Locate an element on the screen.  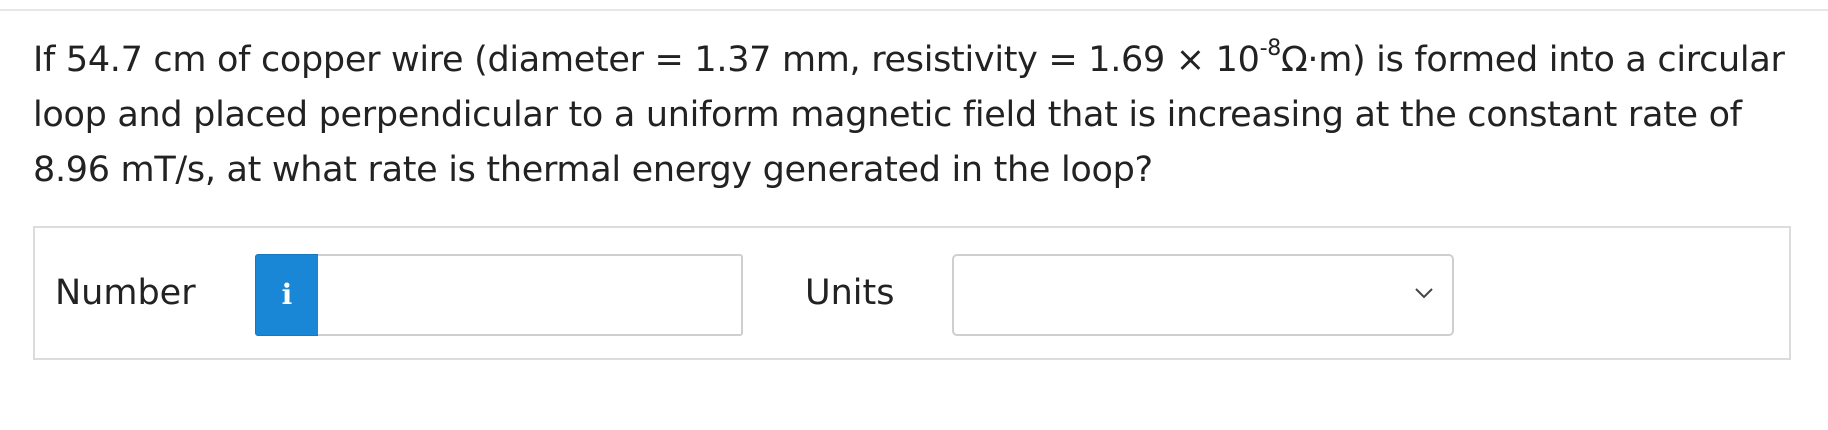
chevron-down-icon is located at coordinates (1424, 293).